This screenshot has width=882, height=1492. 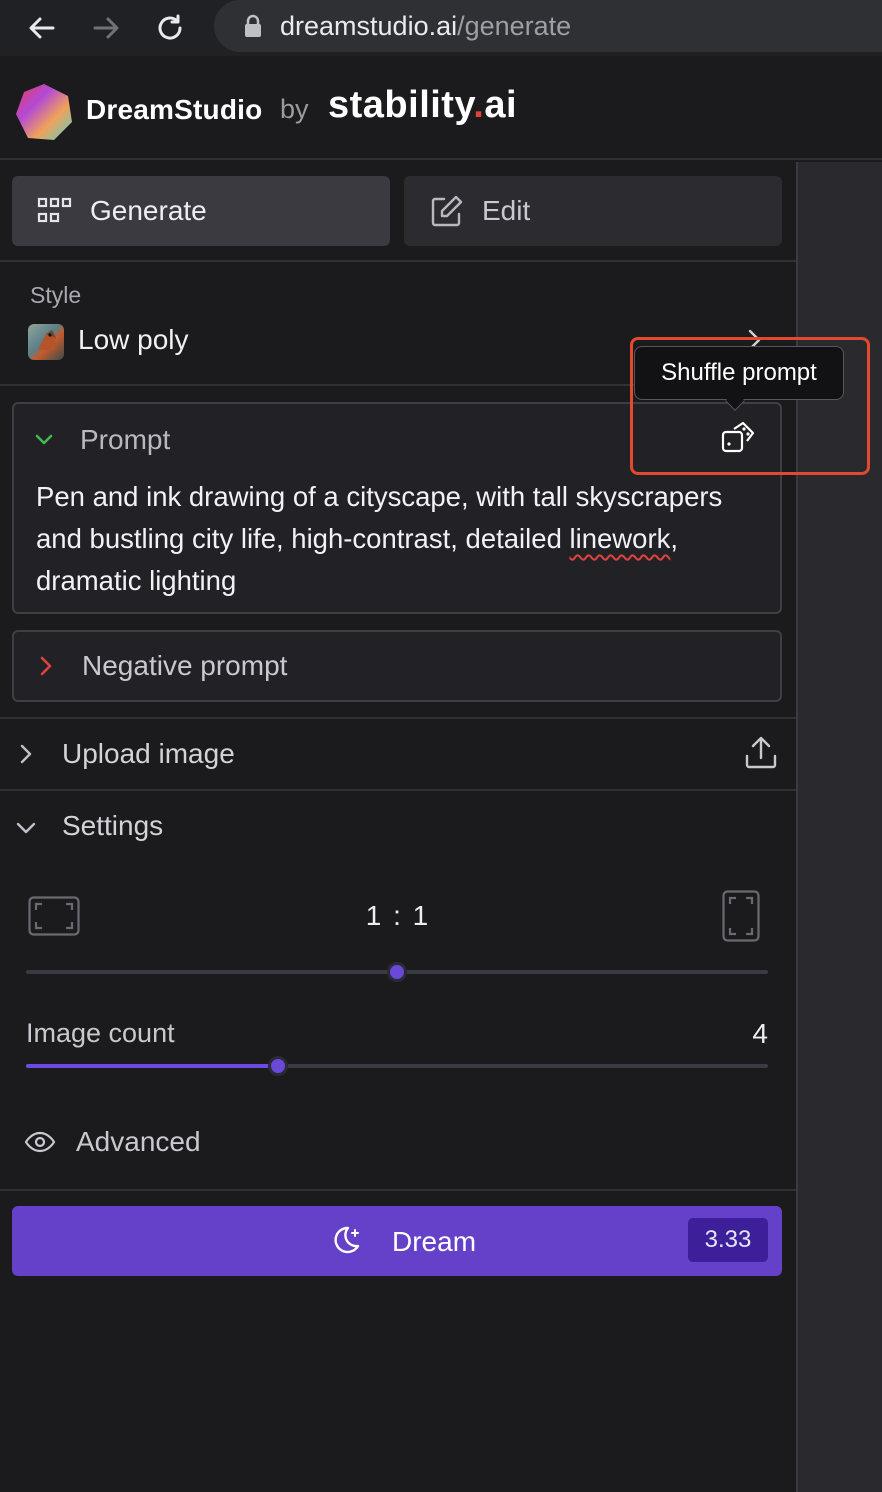 I want to click on style-label: Style, so click(x=56, y=295).